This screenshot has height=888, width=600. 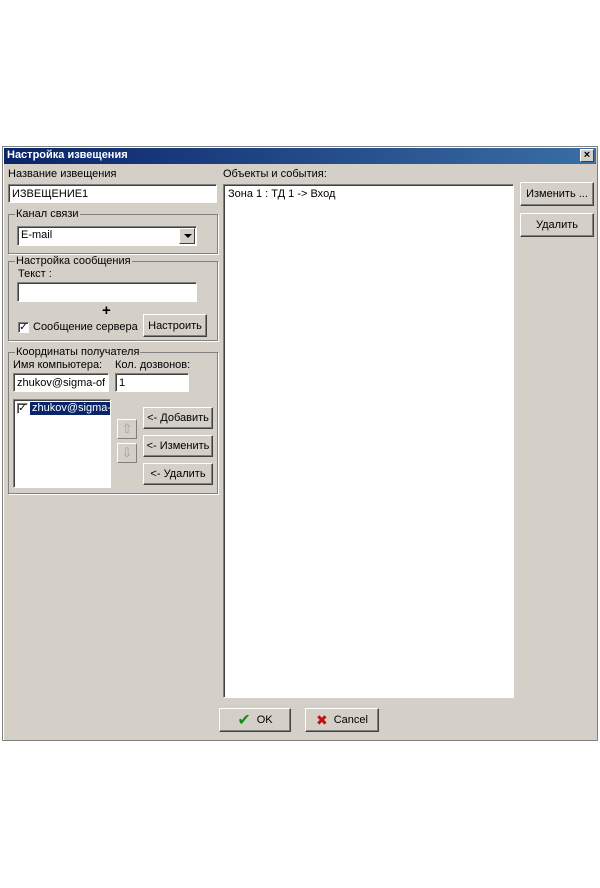 What do you see at coordinates (112, 193) in the screenshot?
I see `notification-name-input` at bounding box center [112, 193].